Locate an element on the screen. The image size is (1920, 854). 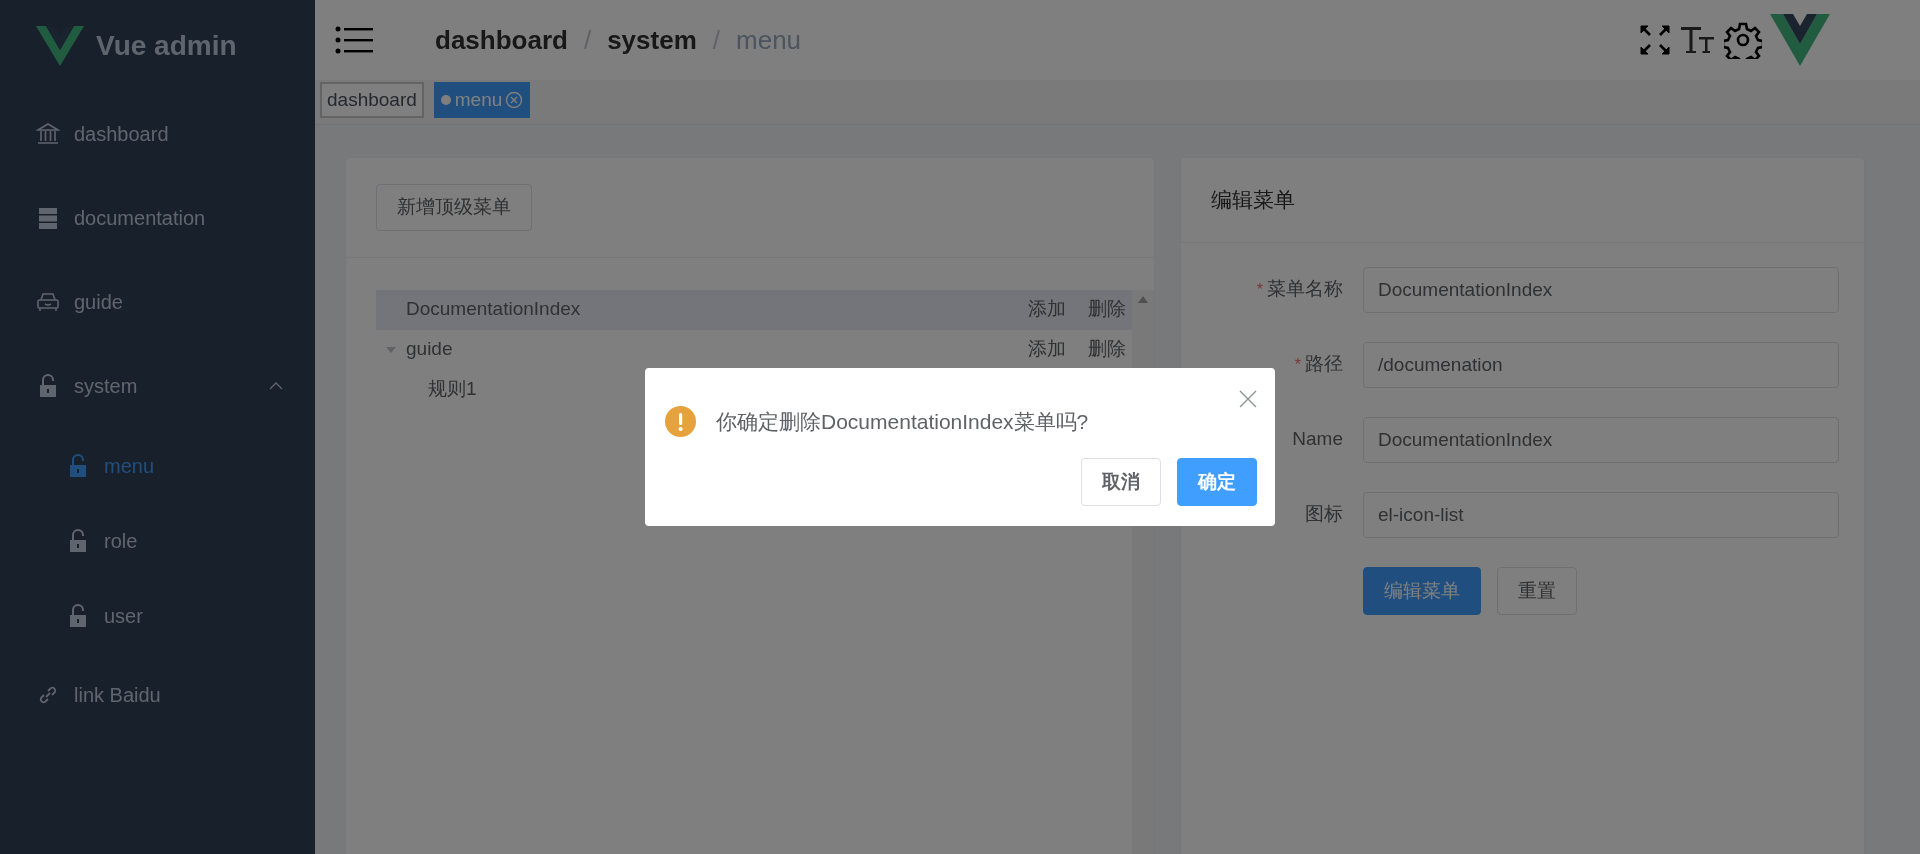
form-button: 重置 is located at coordinates (1537, 590).